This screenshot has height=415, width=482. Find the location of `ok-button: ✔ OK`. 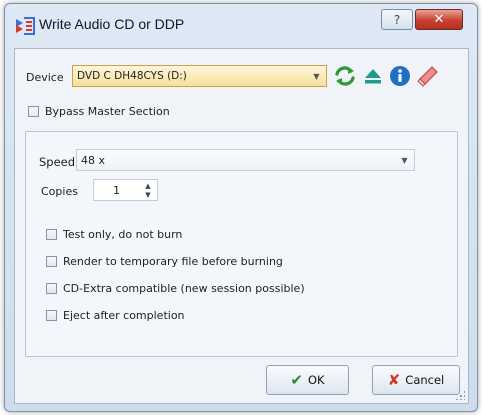

ok-button: ✔ OK is located at coordinates (307, 380).